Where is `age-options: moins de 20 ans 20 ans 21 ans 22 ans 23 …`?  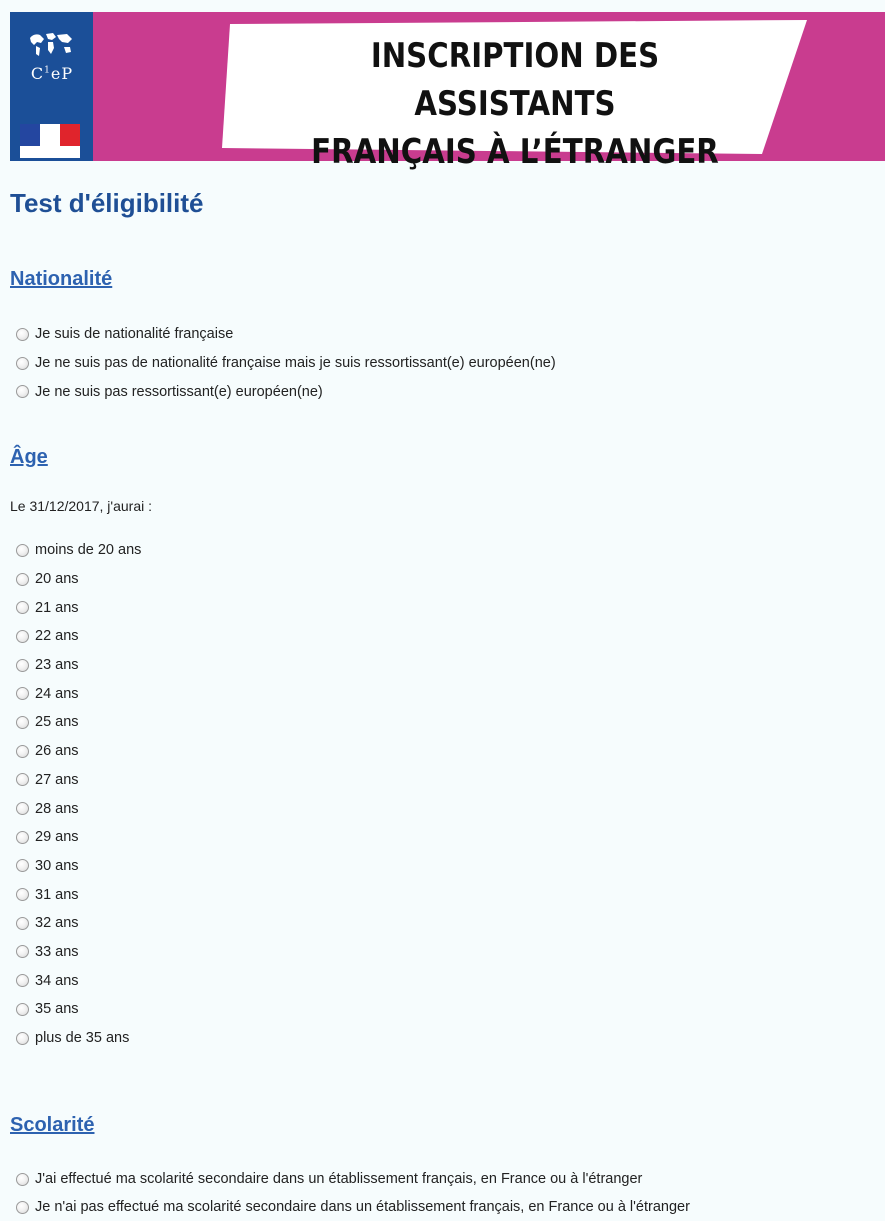 age-options: moins de 20 ans 20 ans 21 ans 22 ans 23 … is located at coordinates (78, 794).